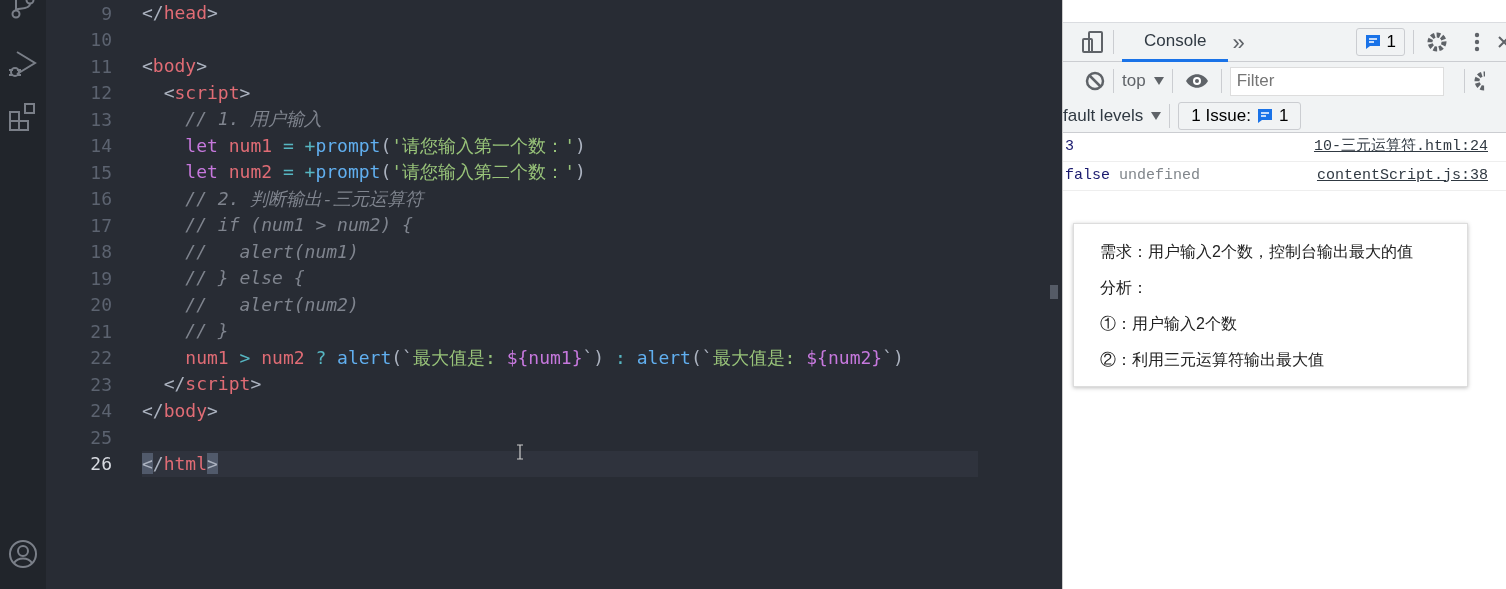 Image resolution: width=1506 pixels, height=589 pixels. I want to click on line-number: 10, so click(100, 40).